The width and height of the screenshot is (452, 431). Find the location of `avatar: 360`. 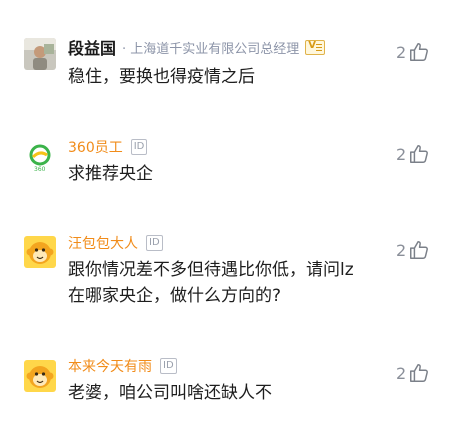

avatar: 360 is located at coordinates (40, 158).